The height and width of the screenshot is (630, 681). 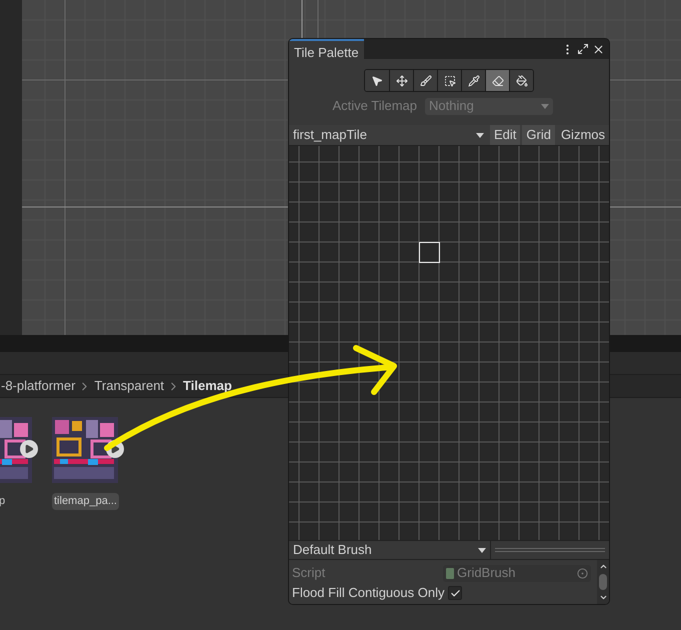 What do you see at coordinates (309, 573) in the screenshot?
I see `field-label: Script` at bounding box center [309, 573].